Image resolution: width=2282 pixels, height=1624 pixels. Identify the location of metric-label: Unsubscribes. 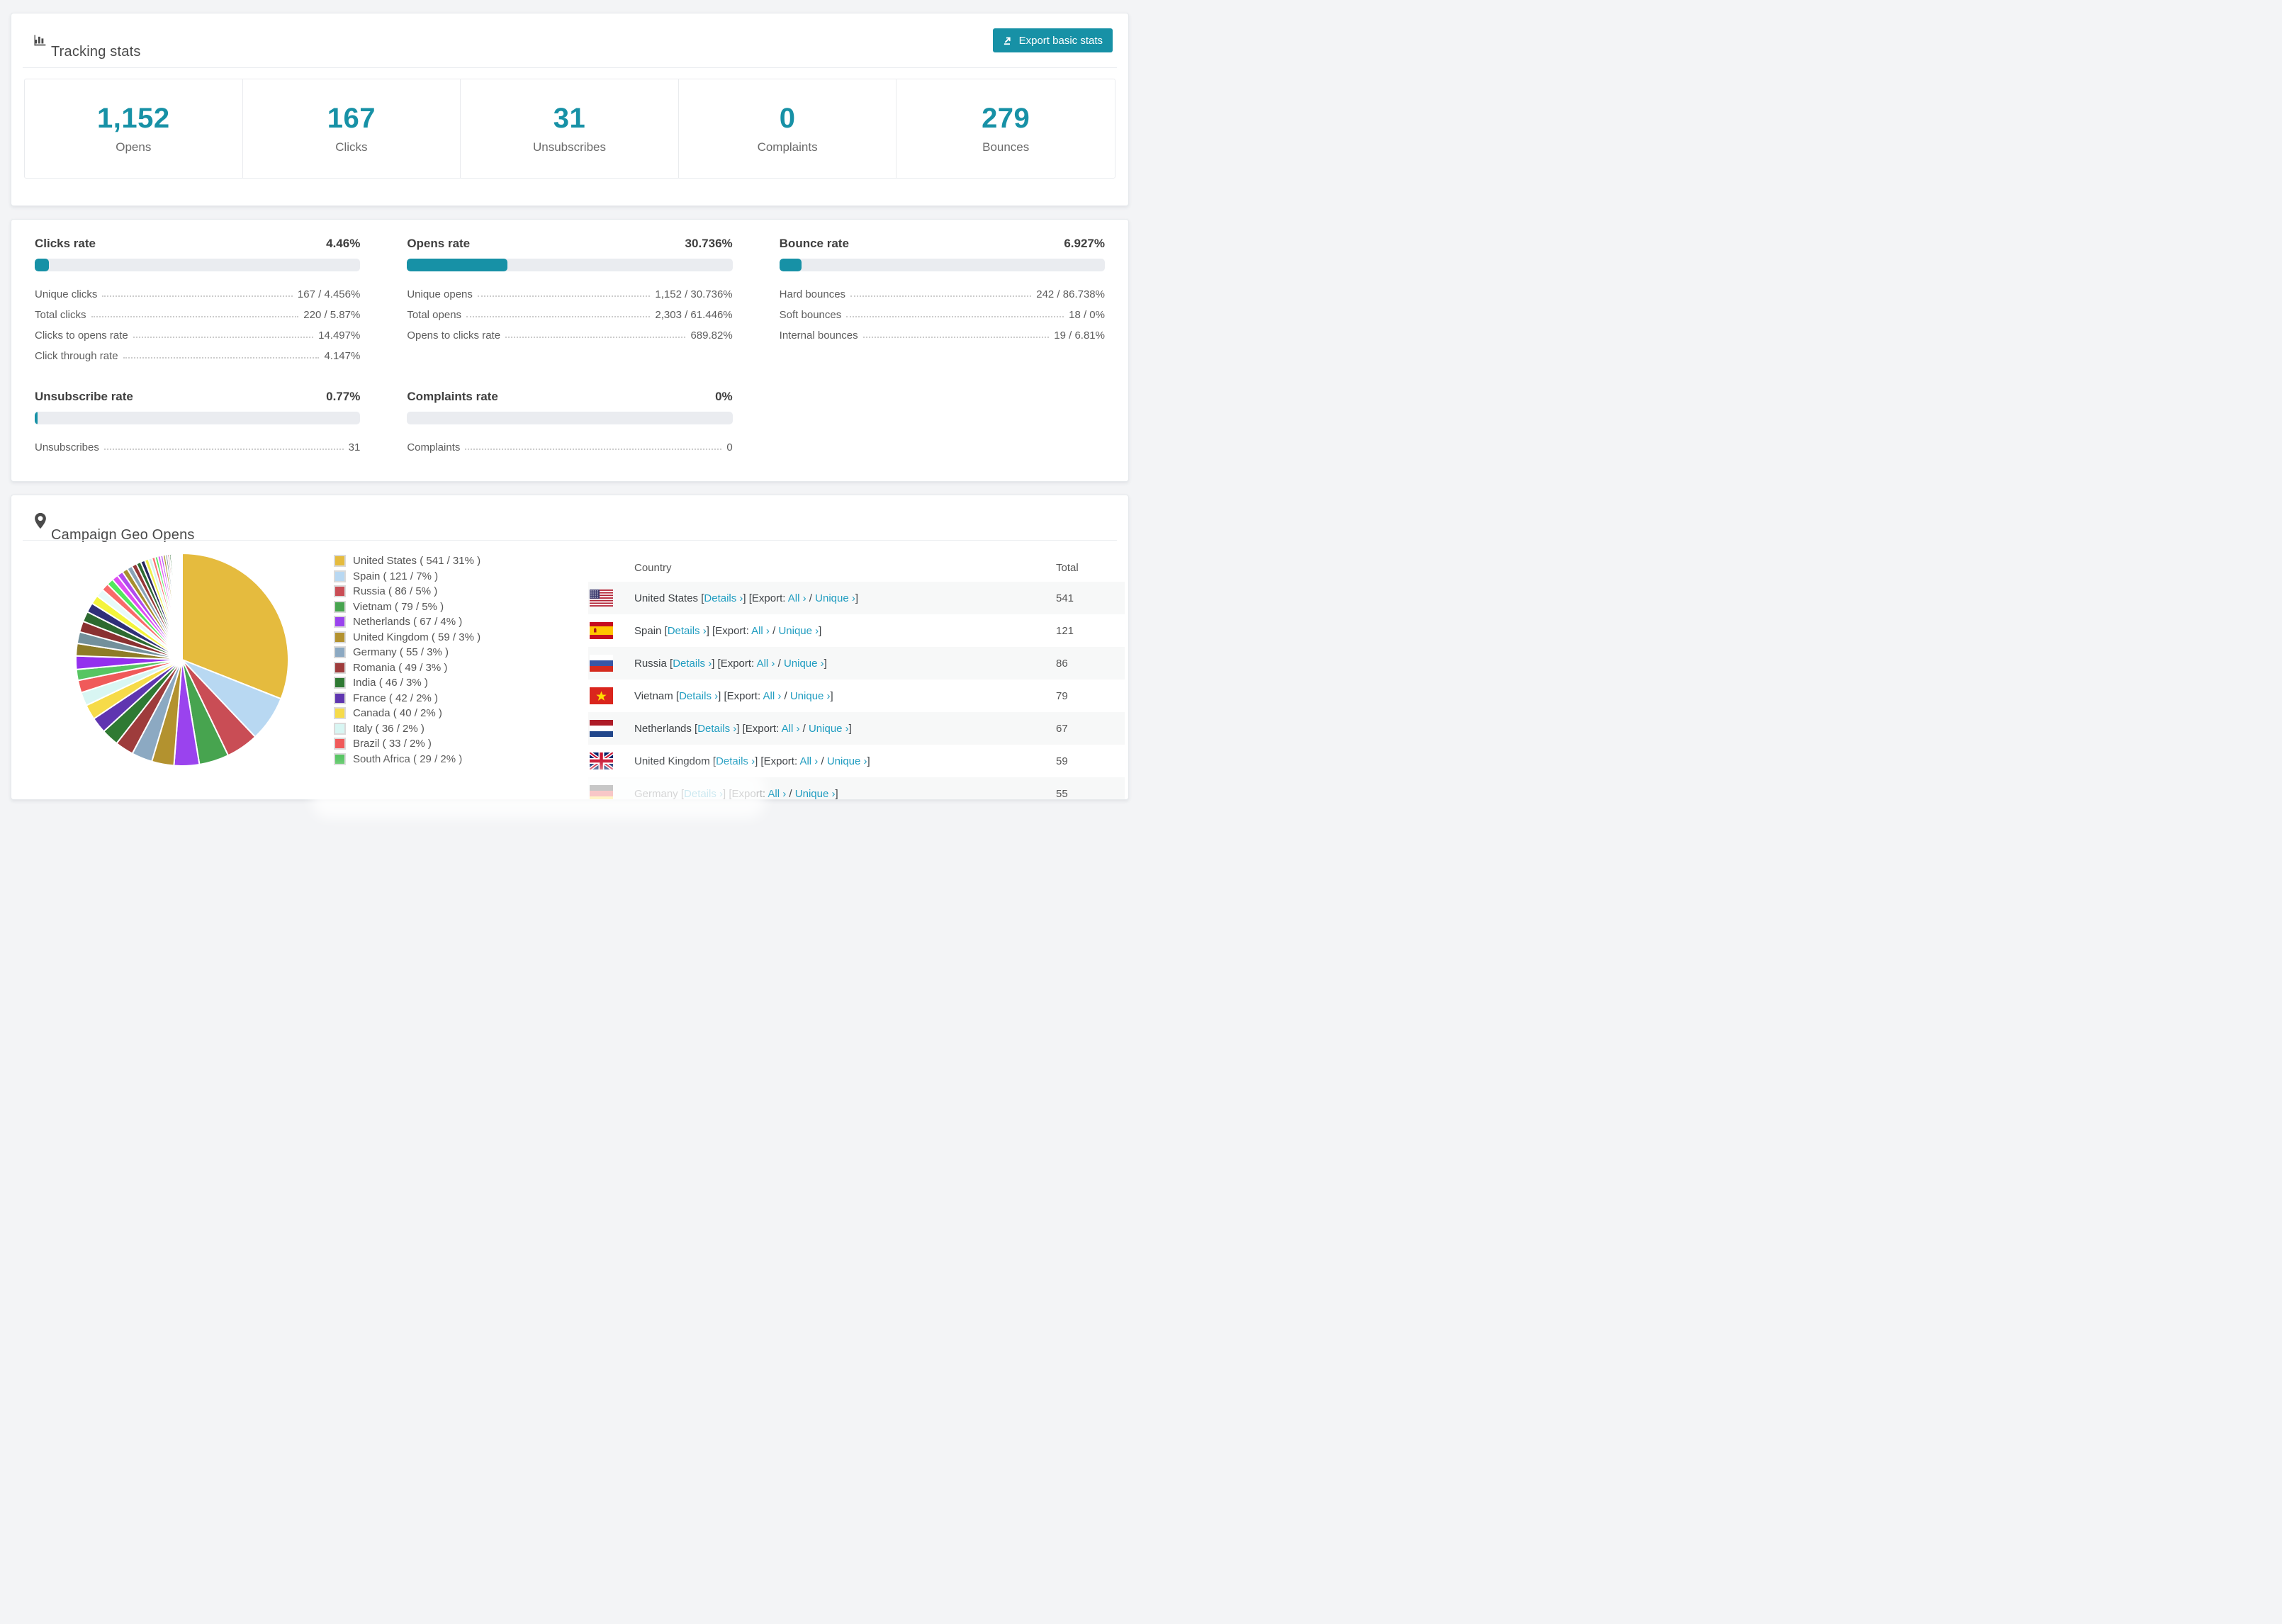
(67, 447).